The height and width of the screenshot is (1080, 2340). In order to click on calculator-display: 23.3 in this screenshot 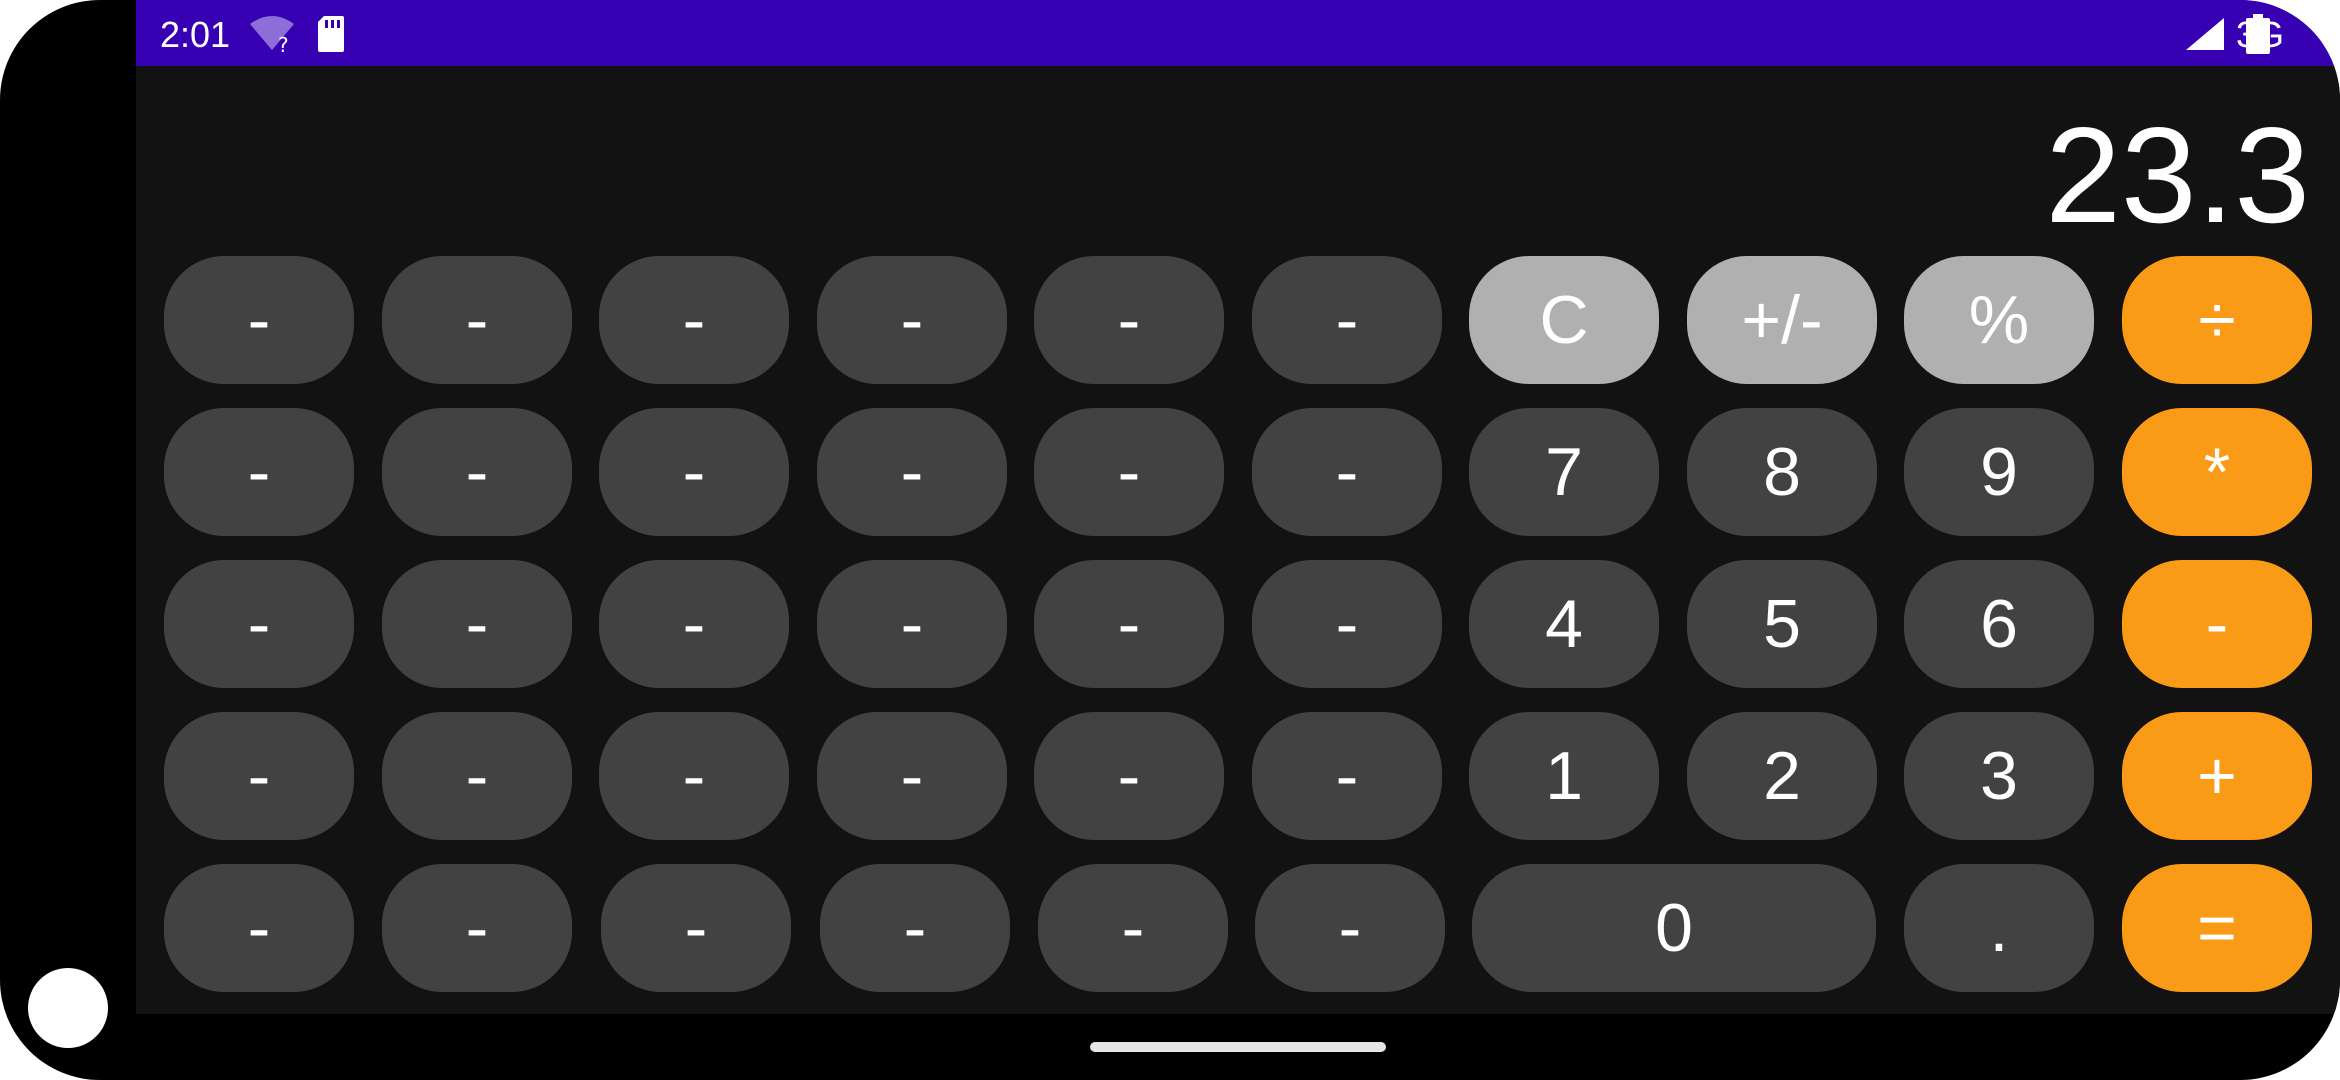, I will do `click(2177, 175)`.